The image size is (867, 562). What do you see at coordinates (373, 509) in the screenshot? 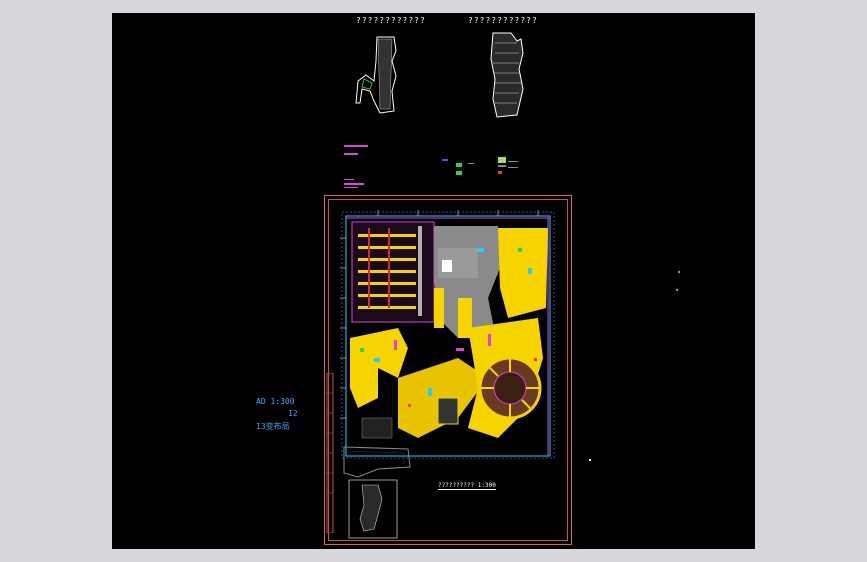
I see `key-plan` at bounding box center [373, 509].